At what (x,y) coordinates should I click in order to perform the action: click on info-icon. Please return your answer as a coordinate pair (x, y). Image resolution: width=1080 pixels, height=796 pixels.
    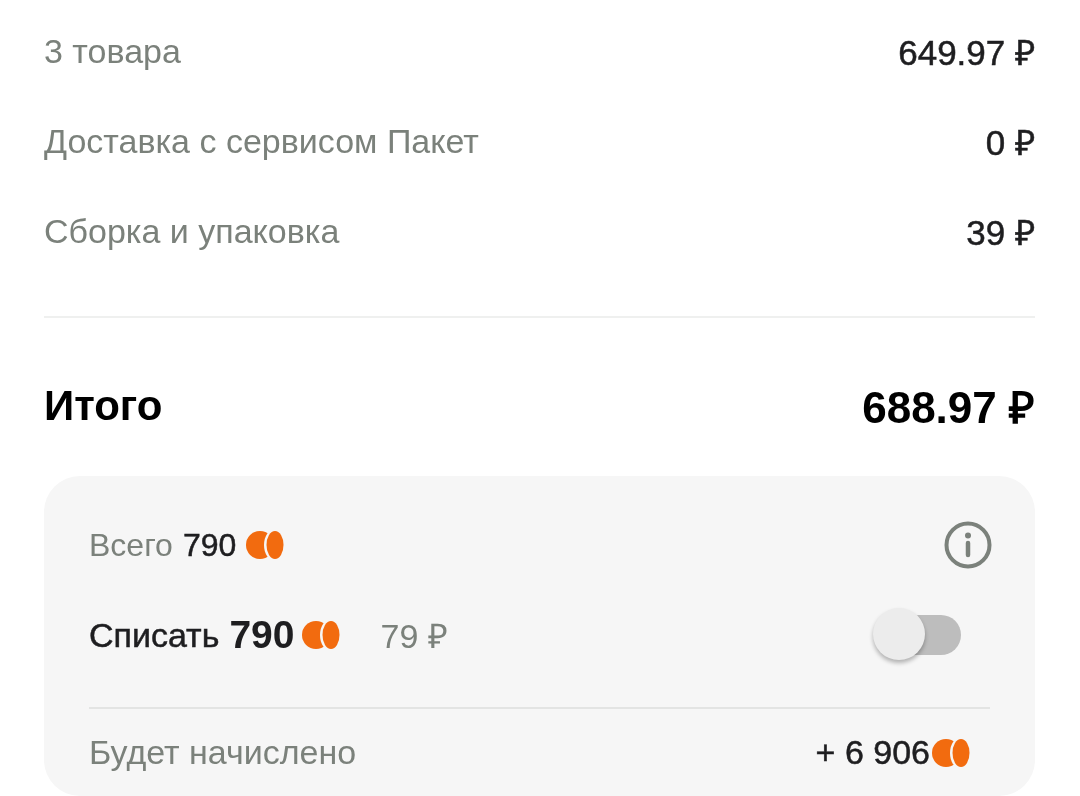
    Looking at the image, I should click on (968, 545).